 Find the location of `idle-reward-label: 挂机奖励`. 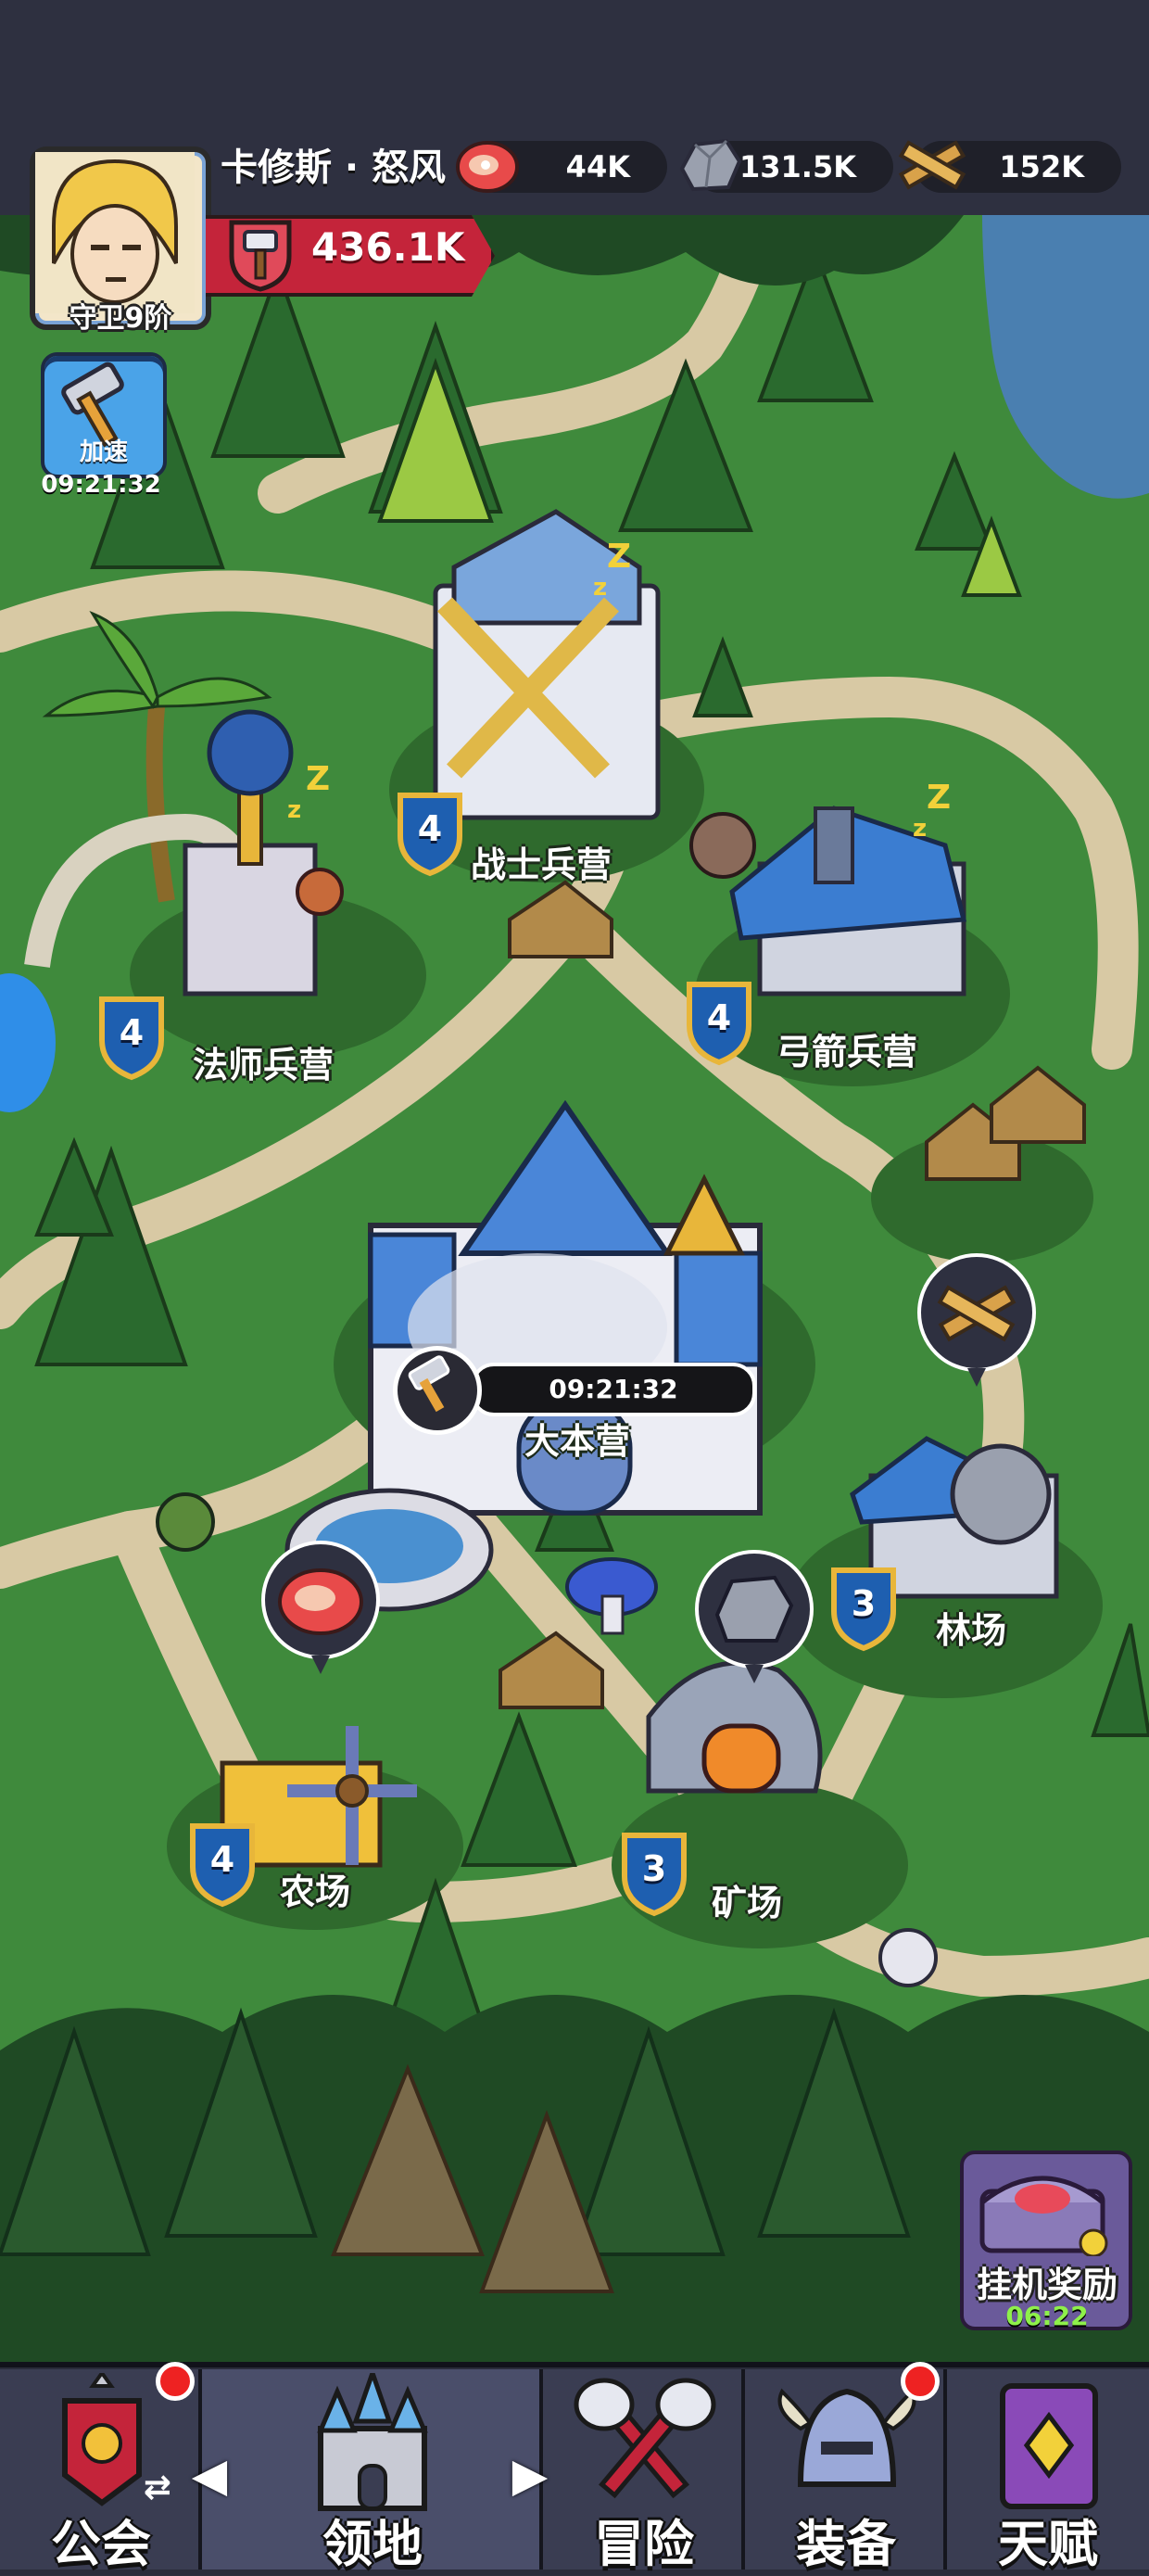

idle-reward-label: 挂机奖励 is located at coordinates (1046, 2285).